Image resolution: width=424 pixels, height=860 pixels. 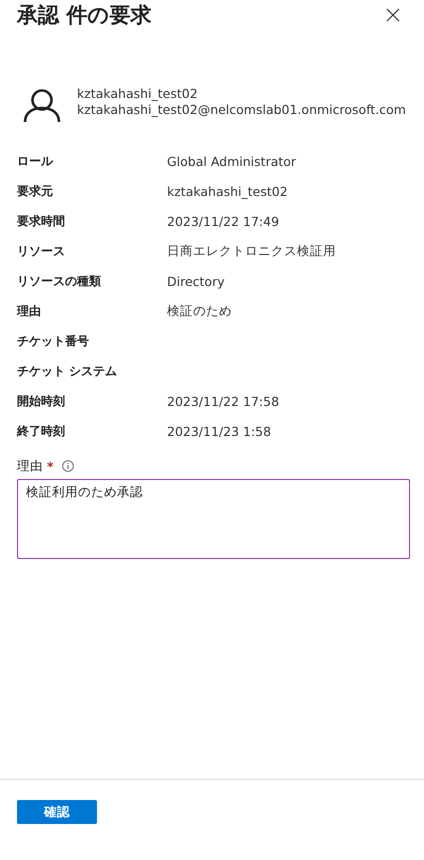 I want to click on panel-title: 承認 件の要求, so click(x=84, y=15).